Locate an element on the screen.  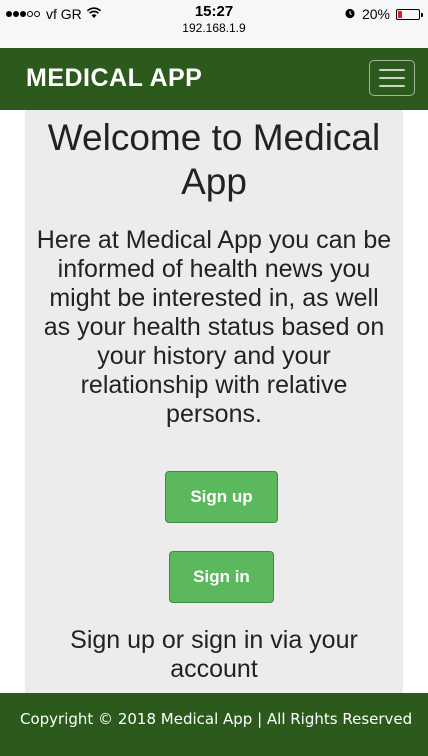
battery-icon is located at coordinates (409, 14).